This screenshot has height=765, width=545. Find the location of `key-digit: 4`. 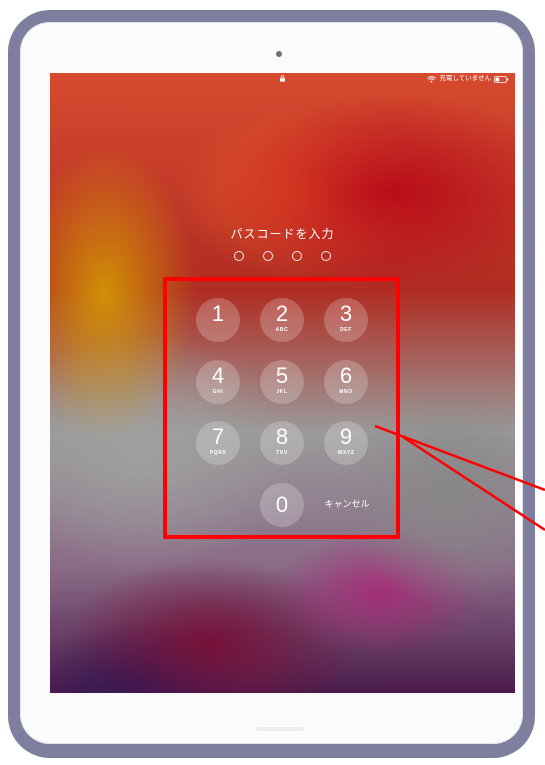

key-digit: 4 is located at coordinates (218, 375).